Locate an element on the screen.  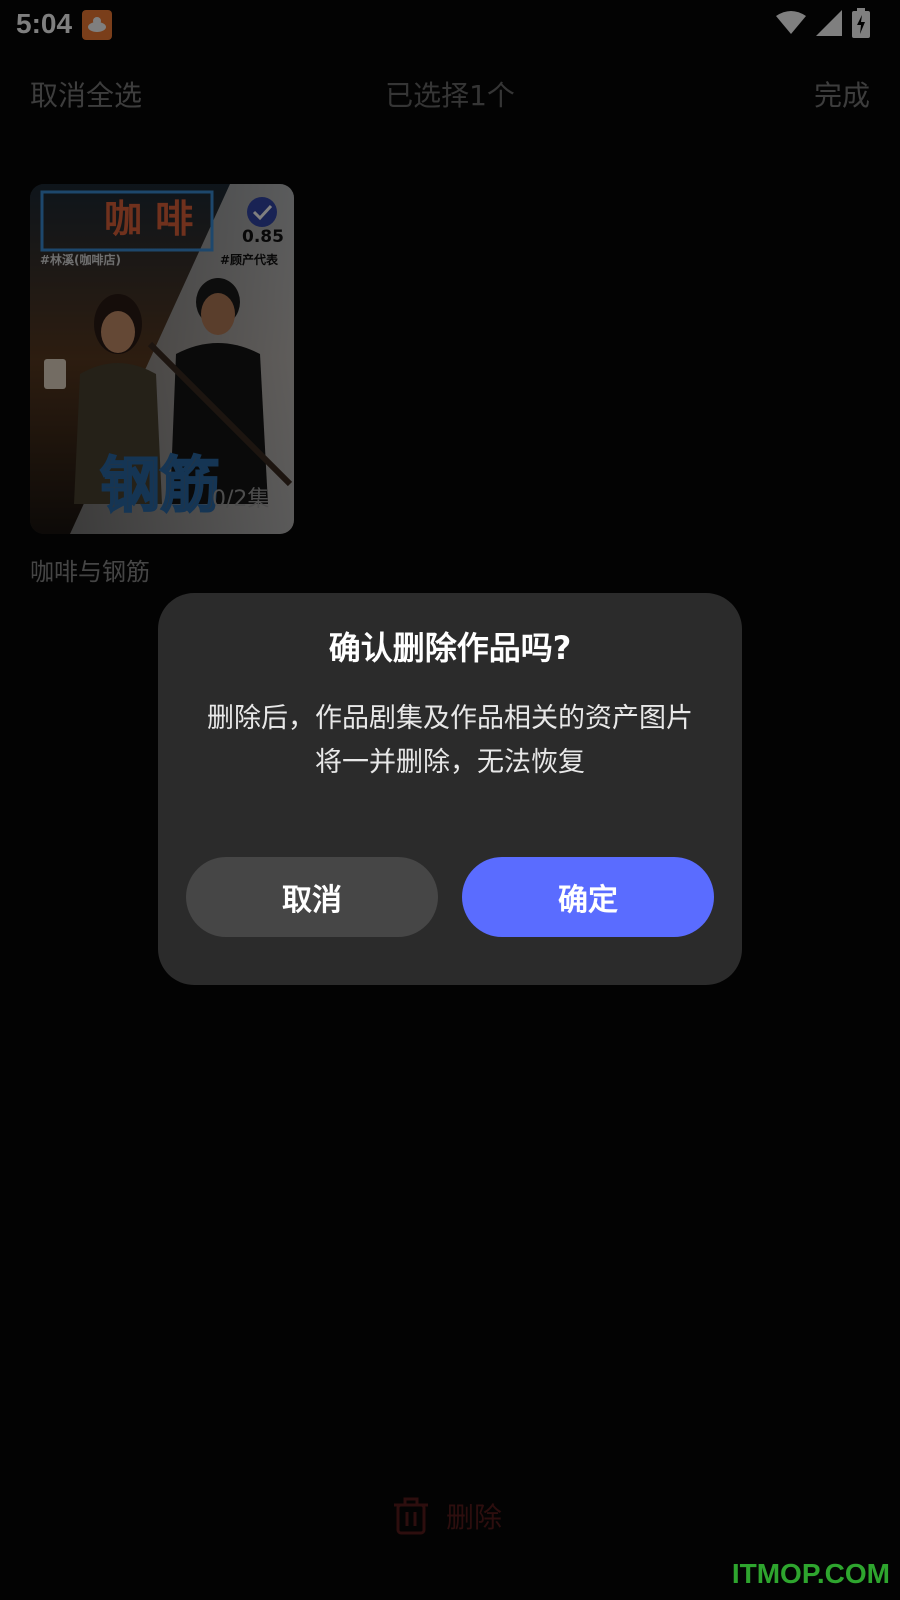
watermark: ITMOP.COM is located at coordinates (810, 1573).